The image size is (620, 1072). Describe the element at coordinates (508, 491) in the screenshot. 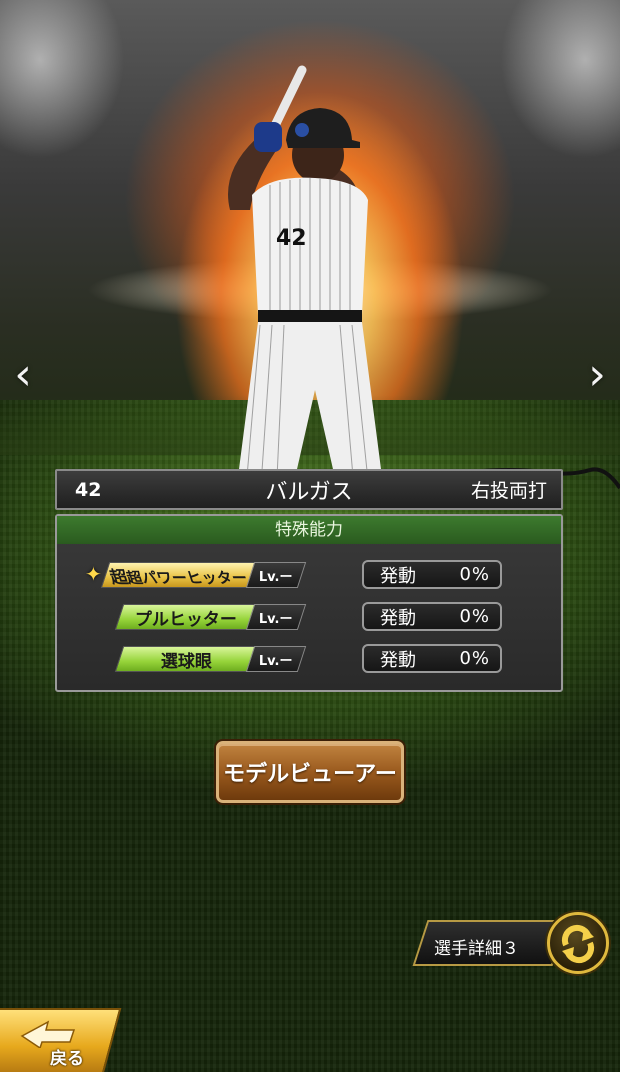

I see `throw-bat-type: 右投両打` at that location.